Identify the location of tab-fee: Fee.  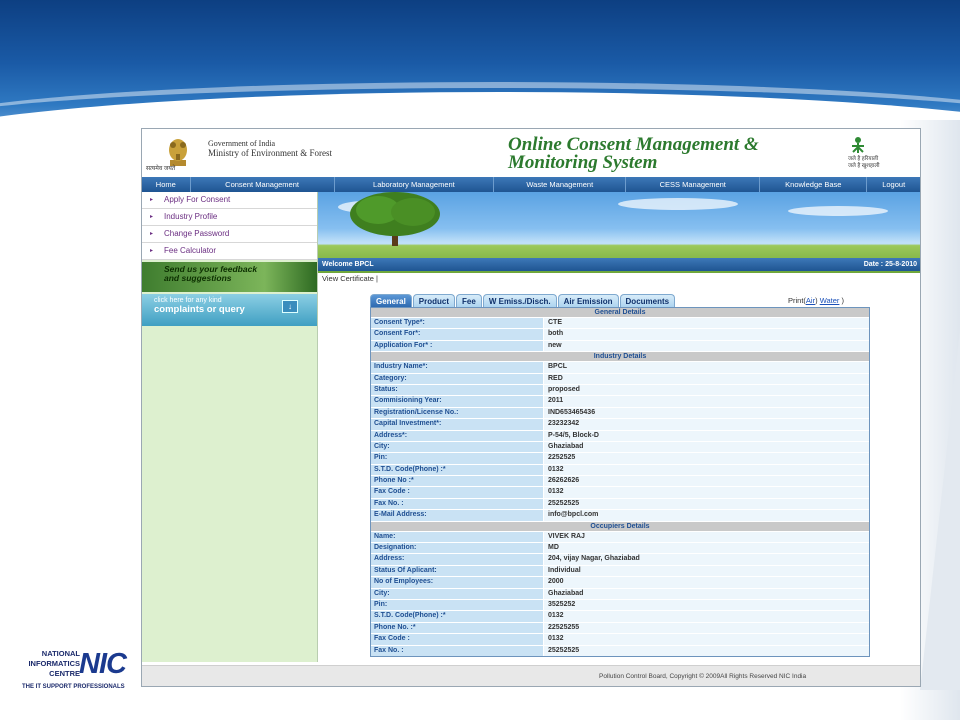
(469, 301).